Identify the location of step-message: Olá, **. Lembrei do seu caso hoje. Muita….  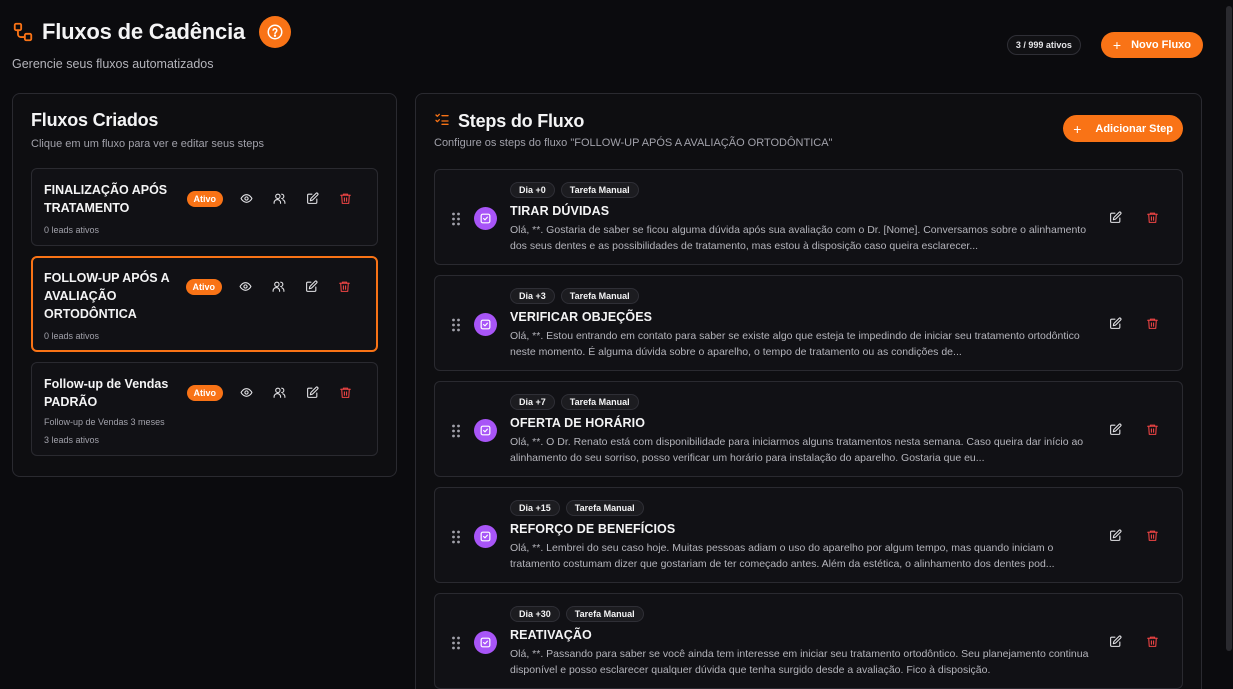
(782, 556).